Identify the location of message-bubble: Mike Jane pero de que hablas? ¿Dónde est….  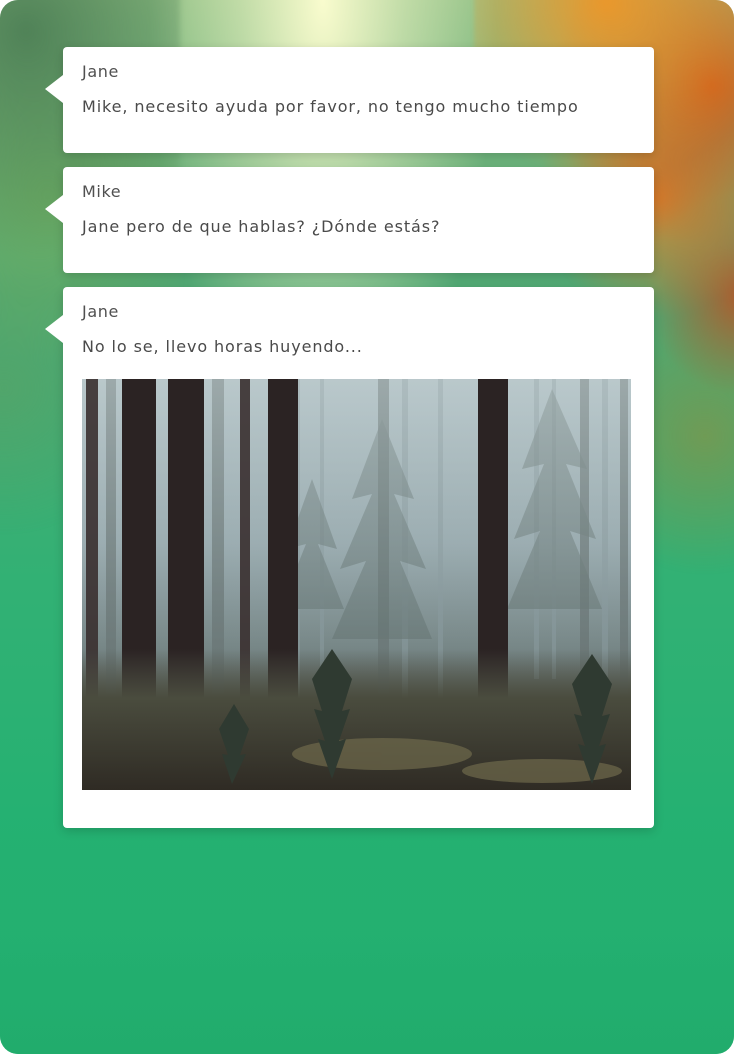
(349, 220).